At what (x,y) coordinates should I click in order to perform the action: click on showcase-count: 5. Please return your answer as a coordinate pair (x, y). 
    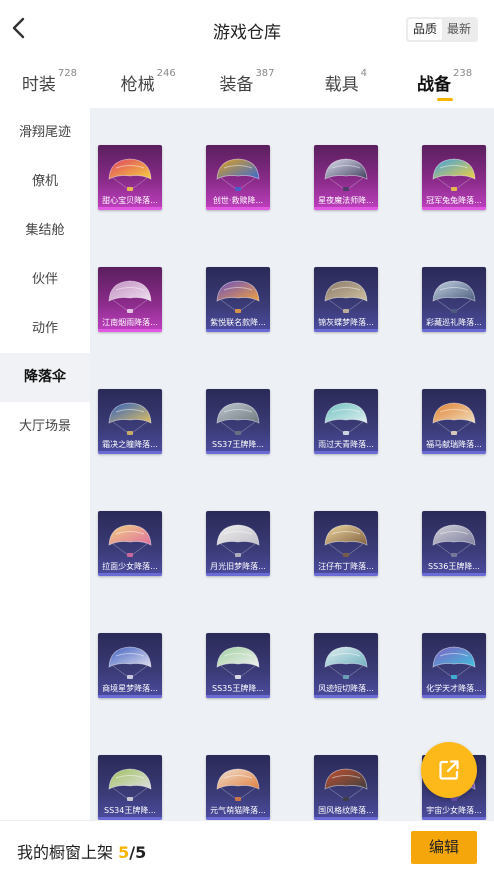
    Looking at the image, I should click on (124, 852).